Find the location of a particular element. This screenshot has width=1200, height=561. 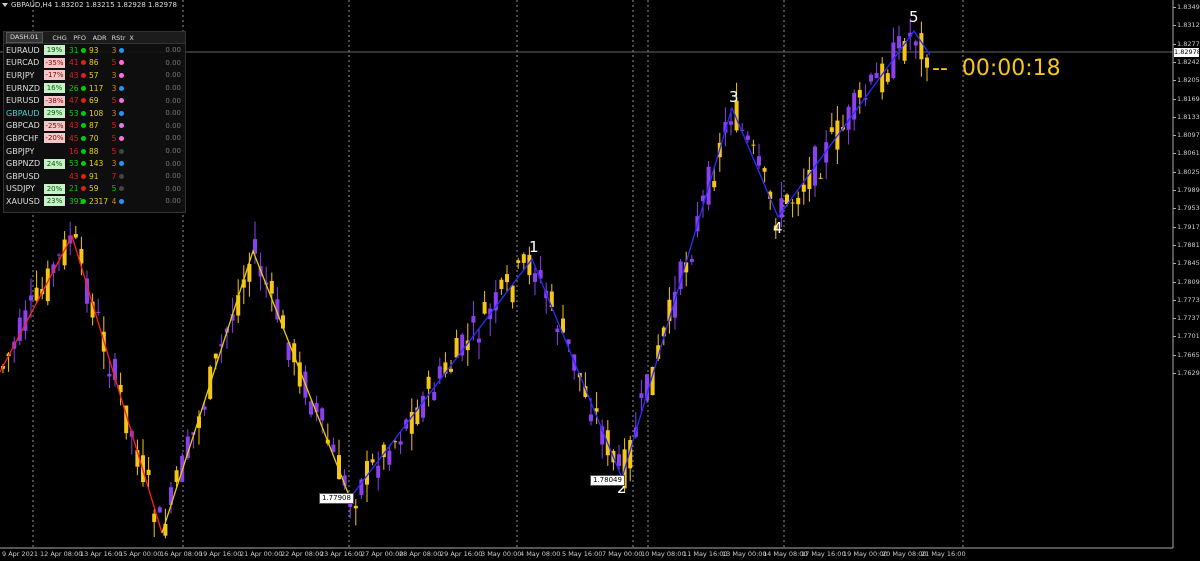

dashboard-row-gbpcad: GBPCAD -25% 43 87 5 0.00 is located at coordinates (94, 126).